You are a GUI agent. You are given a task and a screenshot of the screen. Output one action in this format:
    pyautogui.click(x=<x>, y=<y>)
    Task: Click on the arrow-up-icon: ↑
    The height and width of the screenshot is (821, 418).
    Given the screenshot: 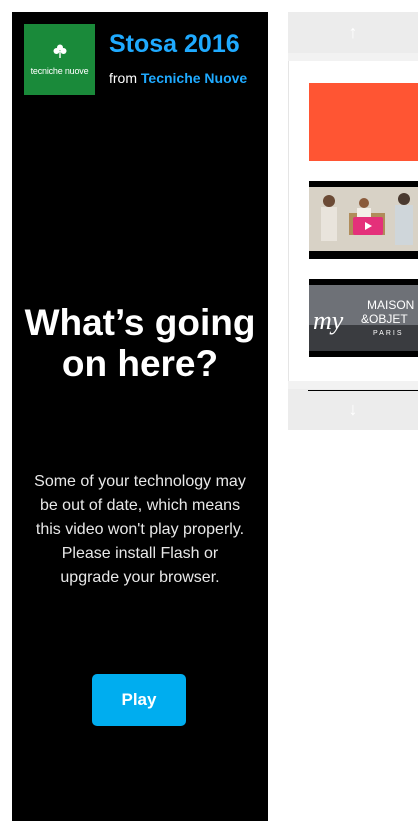 What is the action you would take?
    pyautogui.click(x=353, y=32)
    